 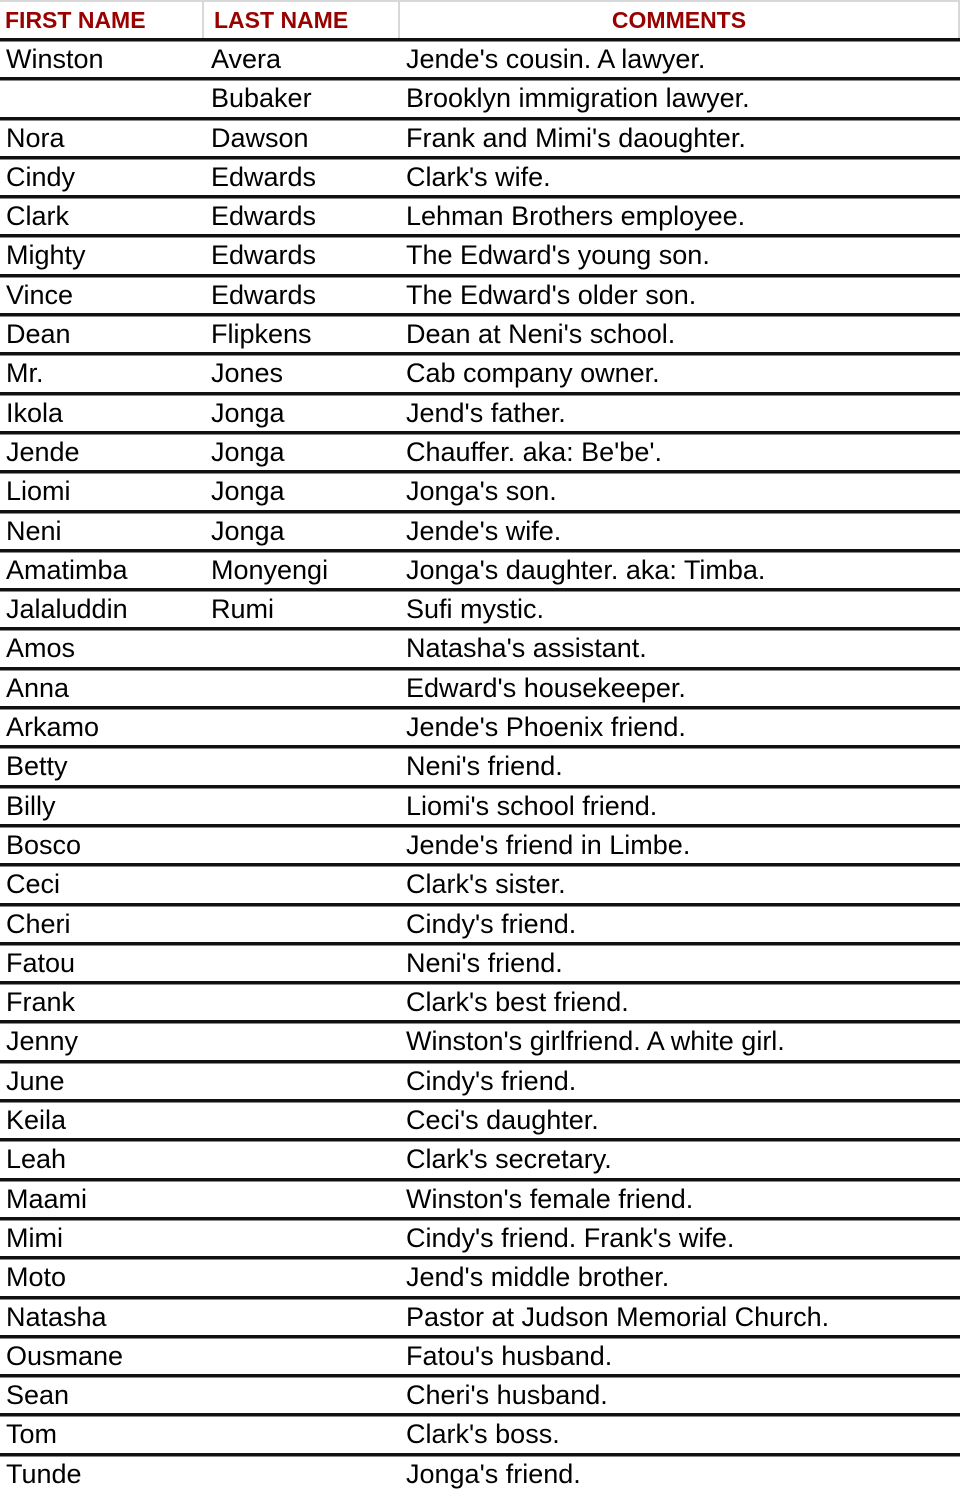 I want to click on comment-cell: Neni's friend., so click(x=484, y=766).